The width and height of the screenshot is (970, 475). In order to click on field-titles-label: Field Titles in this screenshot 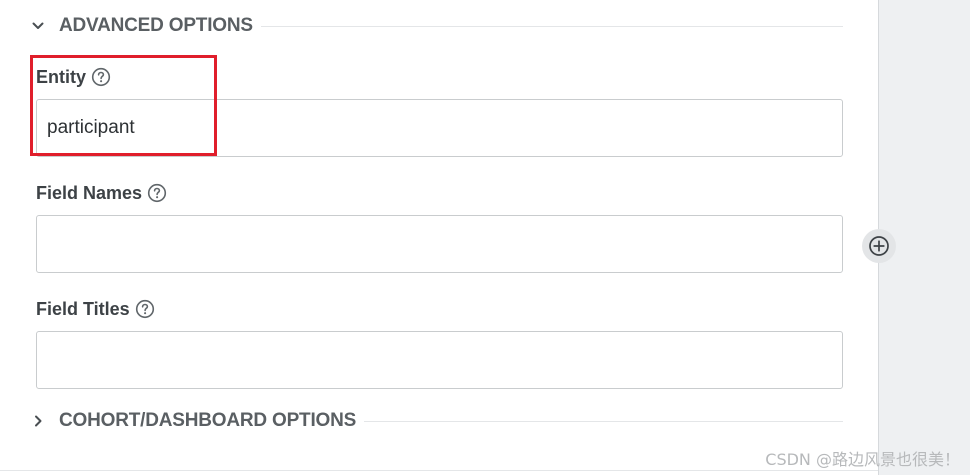, I will do `click(95, 309)`.